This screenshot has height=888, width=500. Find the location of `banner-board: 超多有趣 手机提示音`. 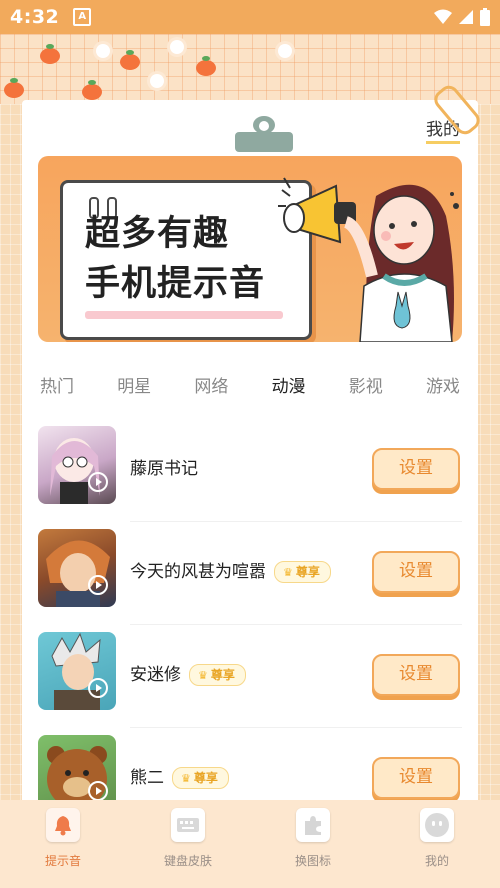

banner-board: 超多有趣 手机提示音 is located at coordinates (186, 260).